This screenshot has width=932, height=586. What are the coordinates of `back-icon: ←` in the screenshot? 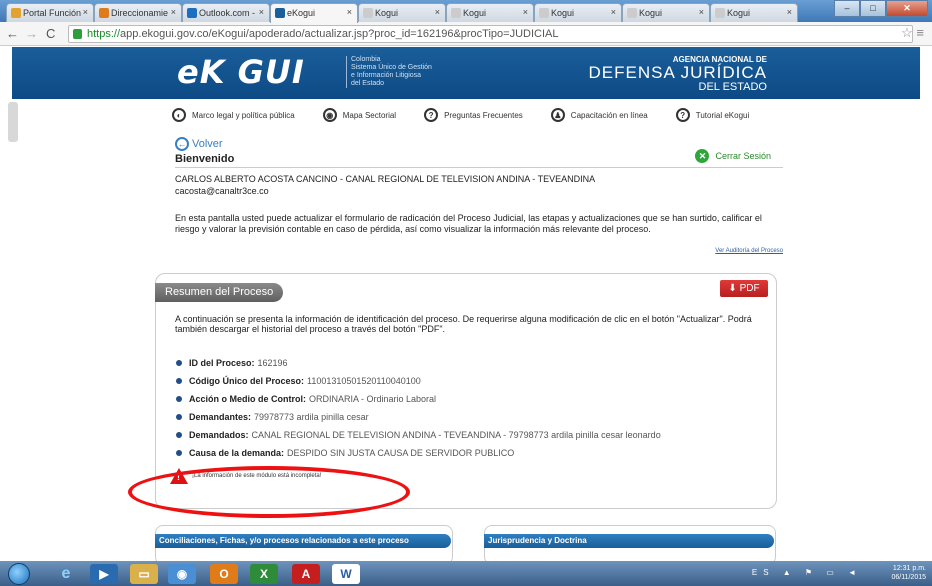 It's located at (12, 33).